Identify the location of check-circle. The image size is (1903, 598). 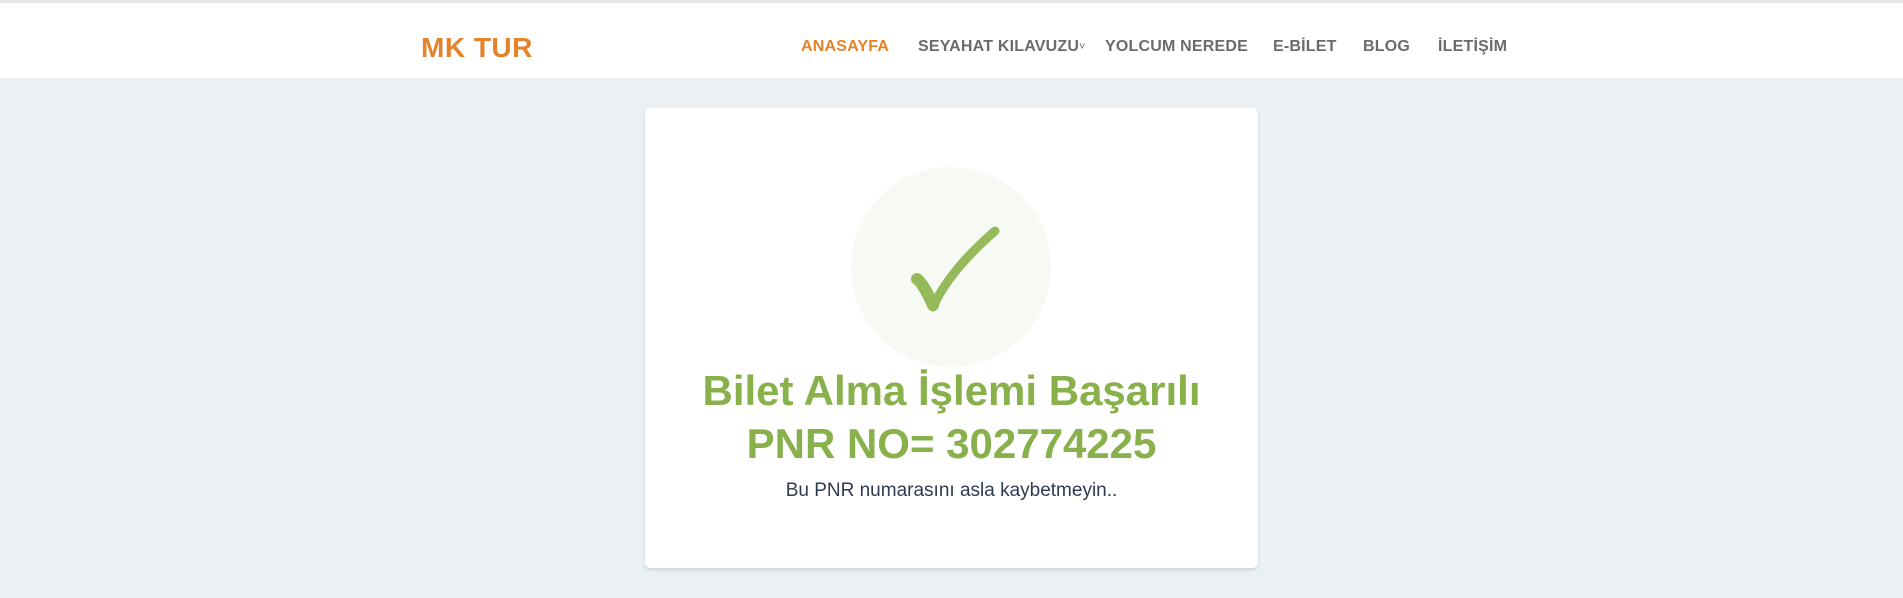
(951, 267).